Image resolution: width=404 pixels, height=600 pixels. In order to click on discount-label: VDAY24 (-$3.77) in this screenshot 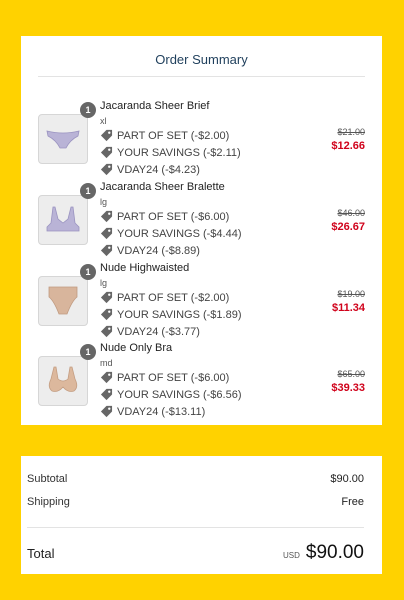, I will do `click(158, 331)`.